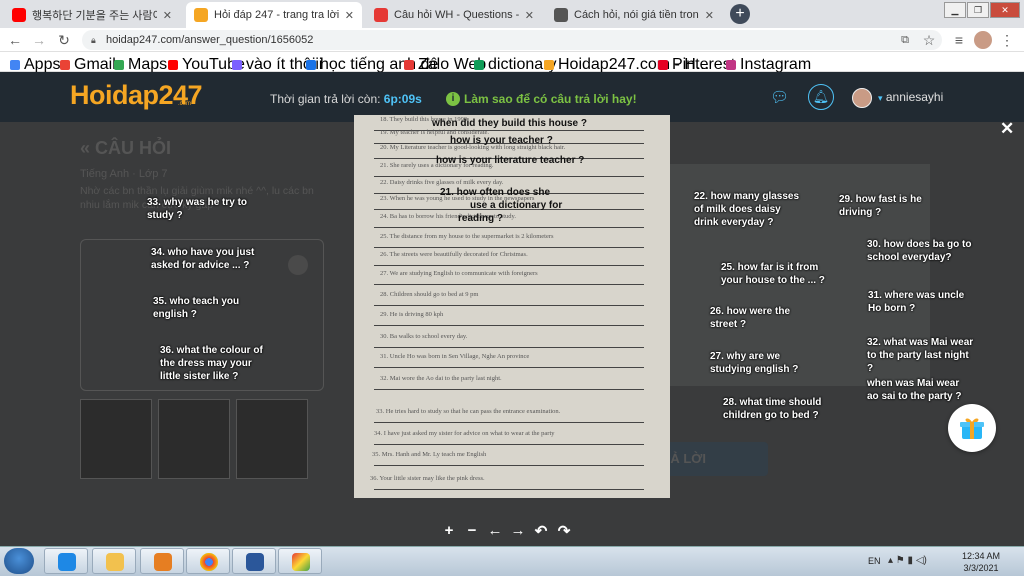  I want to click on new-tab-button: +, so click(740, 14).